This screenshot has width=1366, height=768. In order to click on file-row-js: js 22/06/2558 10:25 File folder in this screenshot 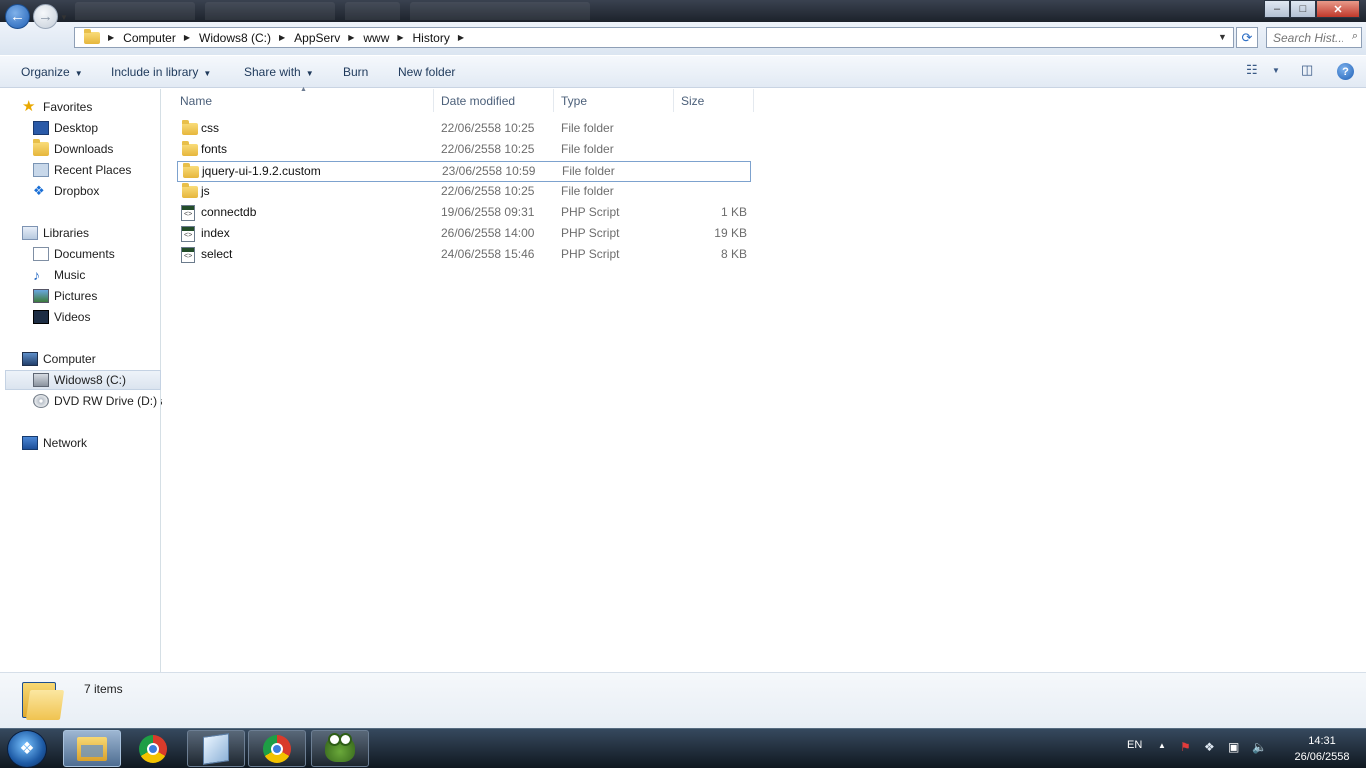, I will do `click(464, 192)`.